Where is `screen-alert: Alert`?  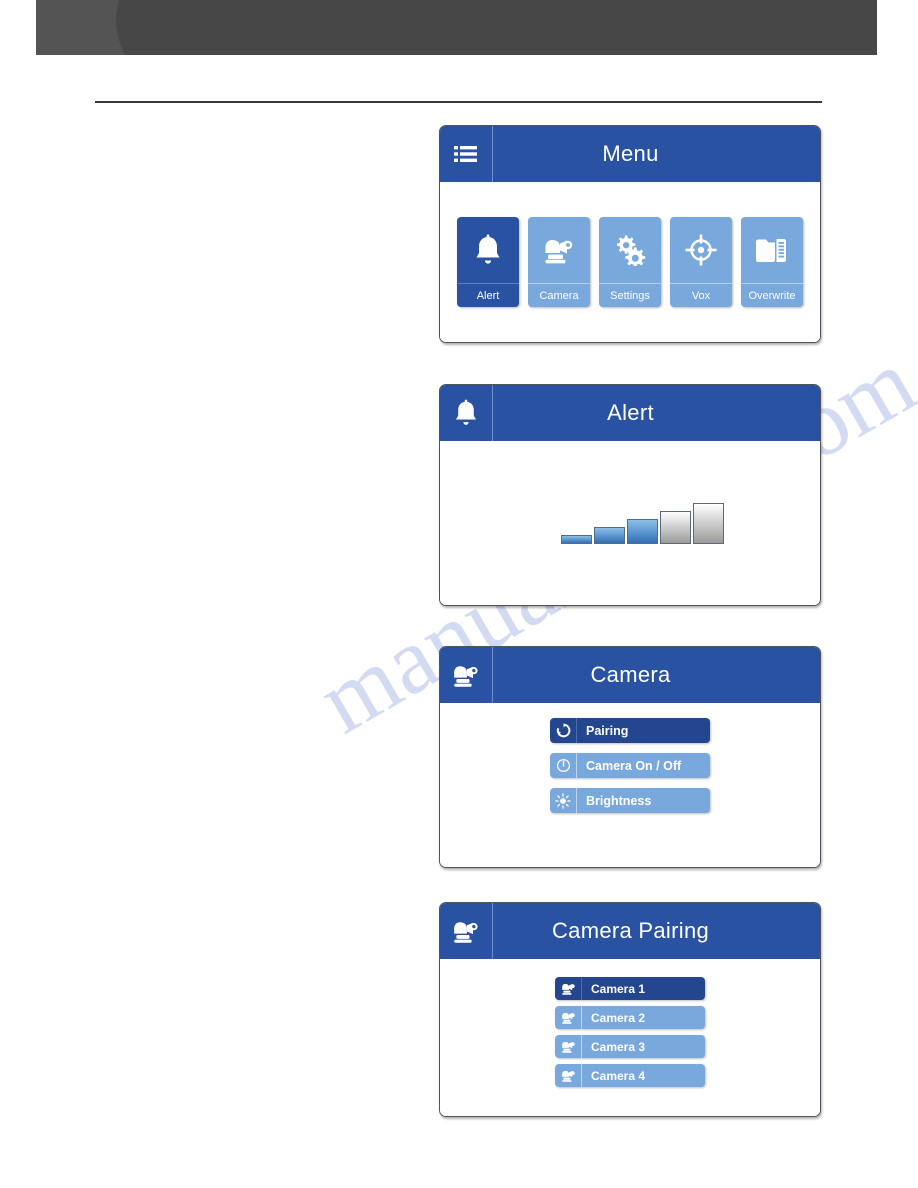
screen-alert: Alert is located at coordinates (630, 495).